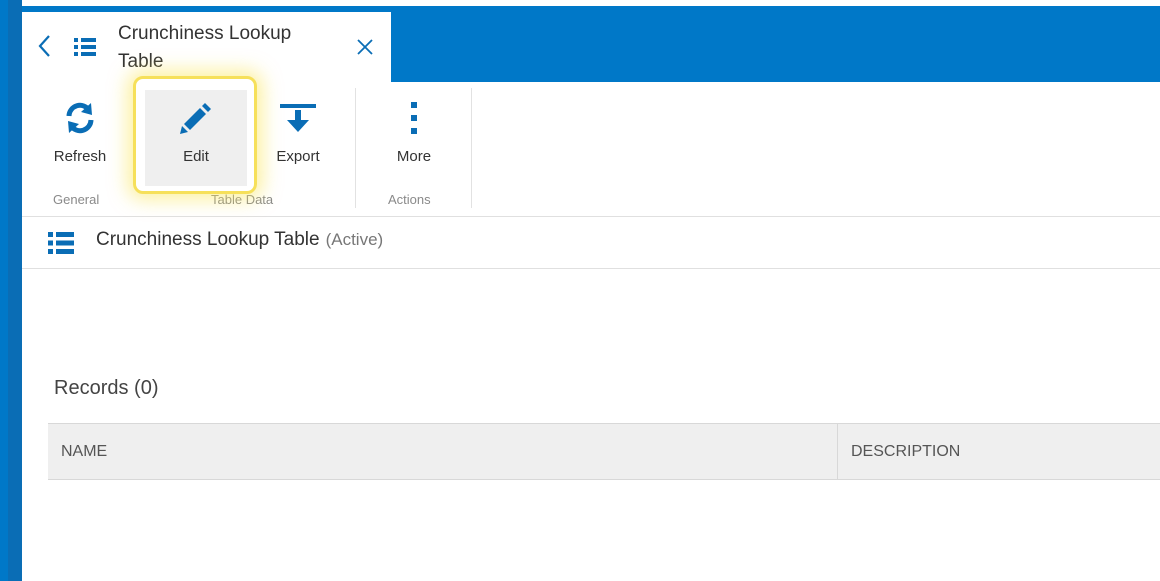  What do you see at coordinates (76, 199) in the screenshot?
I see `group-label-general: General` at bounding box center [76, 199].